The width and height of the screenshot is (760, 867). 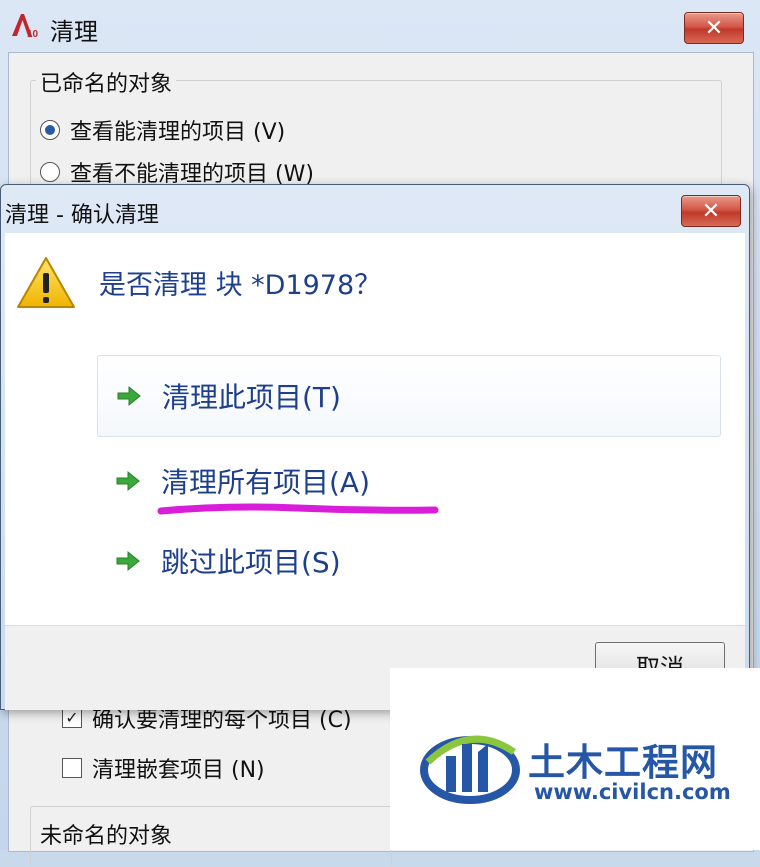 What do you see at coordinates (623, 762) in the screenshot?
I see `watermark-site-name: 土木工程网` at bounding box center [623, 762].